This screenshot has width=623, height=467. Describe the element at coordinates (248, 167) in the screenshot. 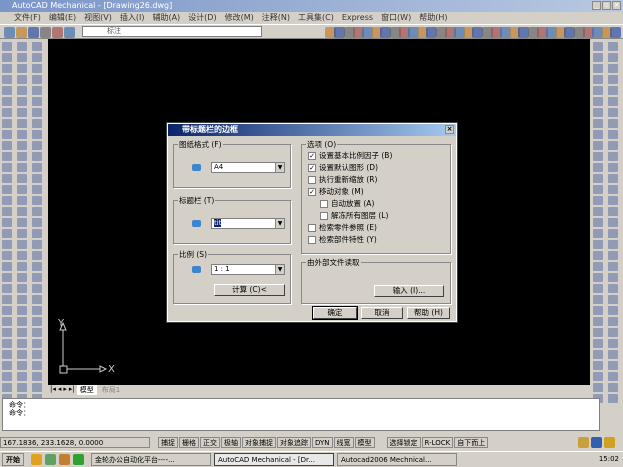

I see `paper-format-select: A4 ▼` at that location.